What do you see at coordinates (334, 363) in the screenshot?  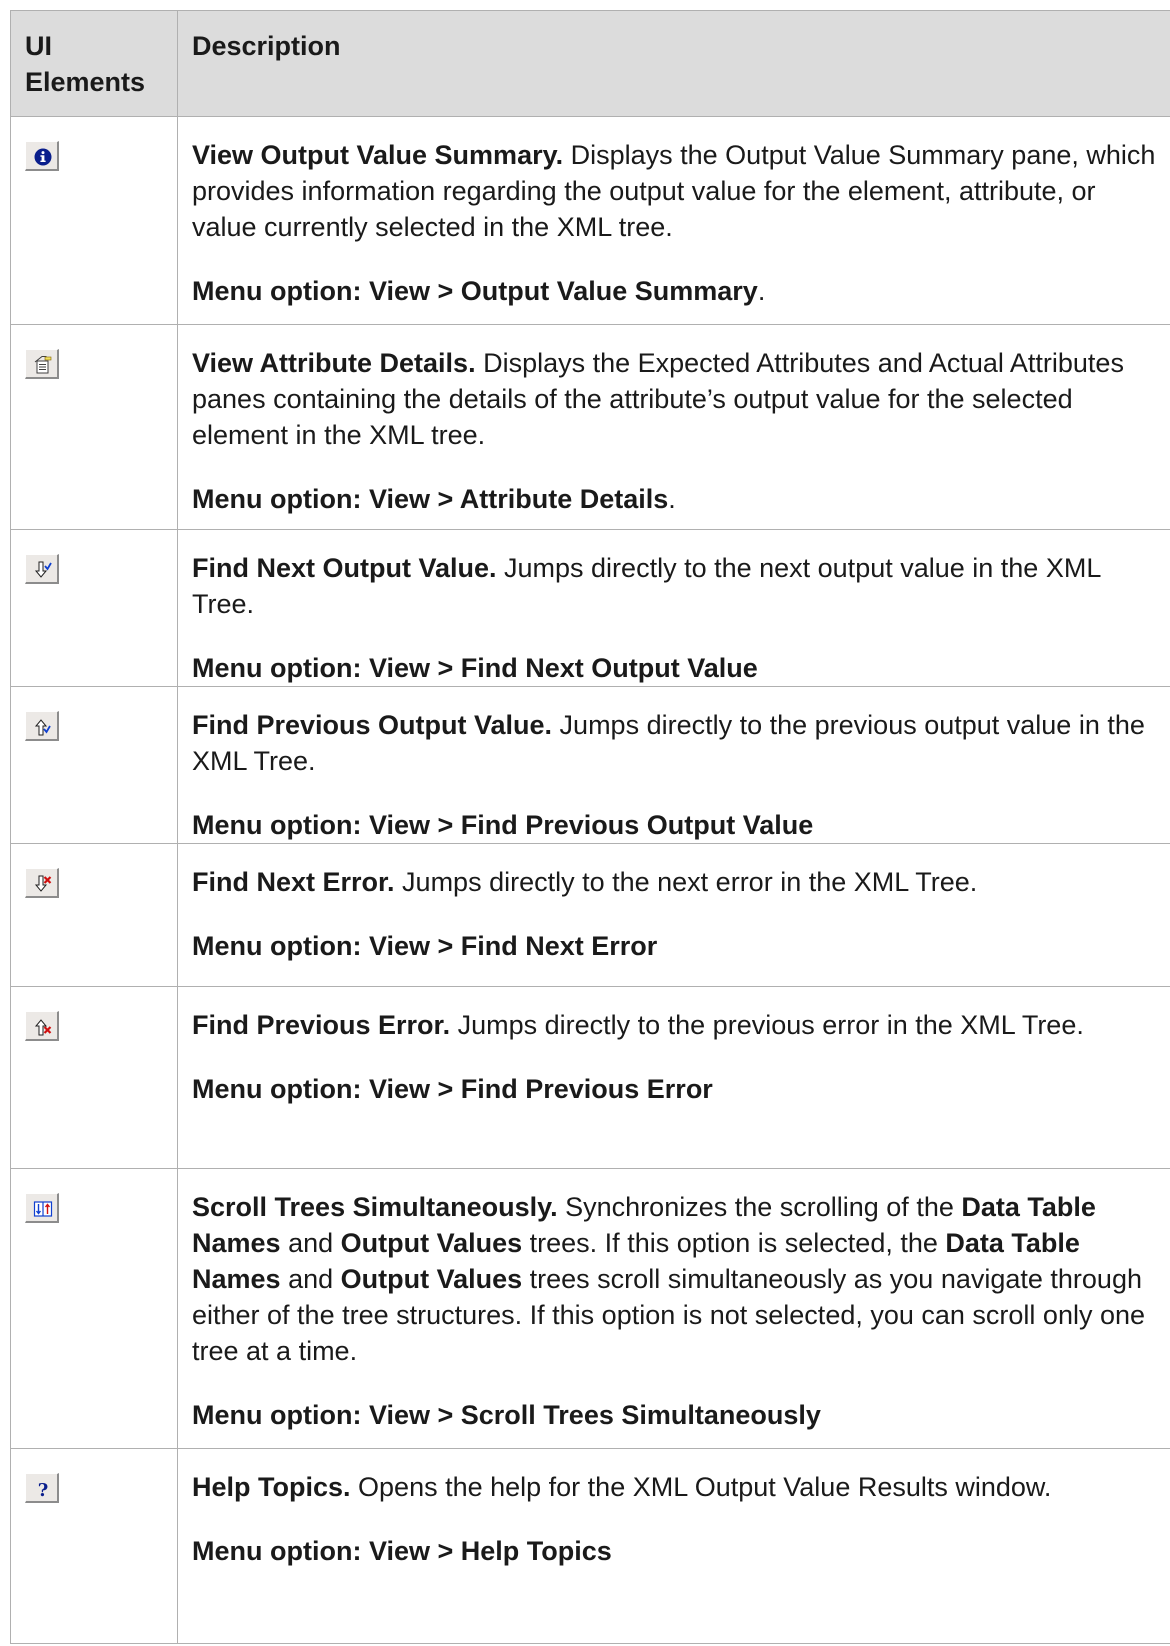 I see `element-title: View Attribute Details.` at bounding box center [334, 363].